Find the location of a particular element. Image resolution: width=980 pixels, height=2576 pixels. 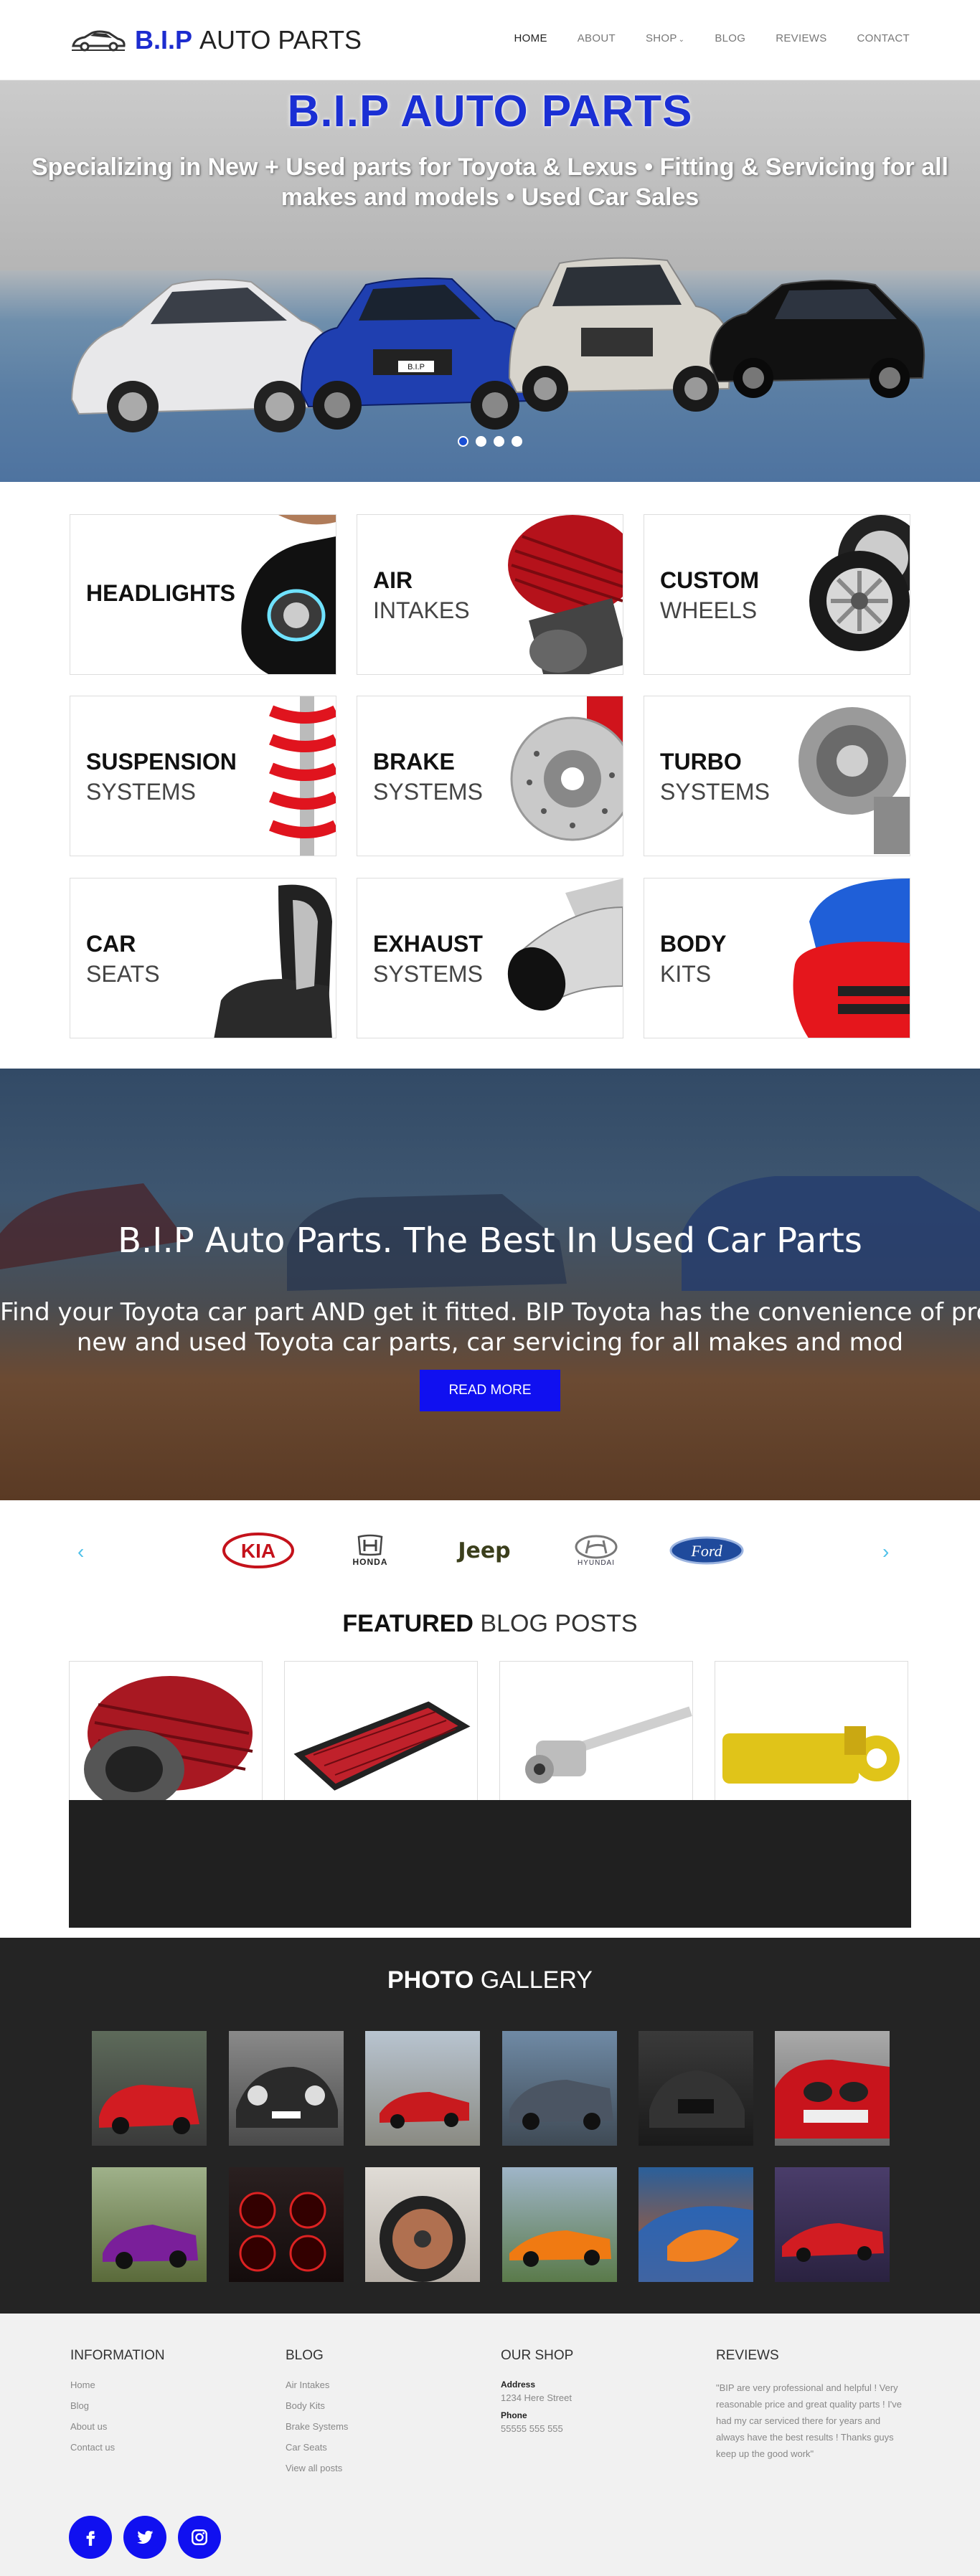

blog-card-shock is located at coordinates (811, 1731).